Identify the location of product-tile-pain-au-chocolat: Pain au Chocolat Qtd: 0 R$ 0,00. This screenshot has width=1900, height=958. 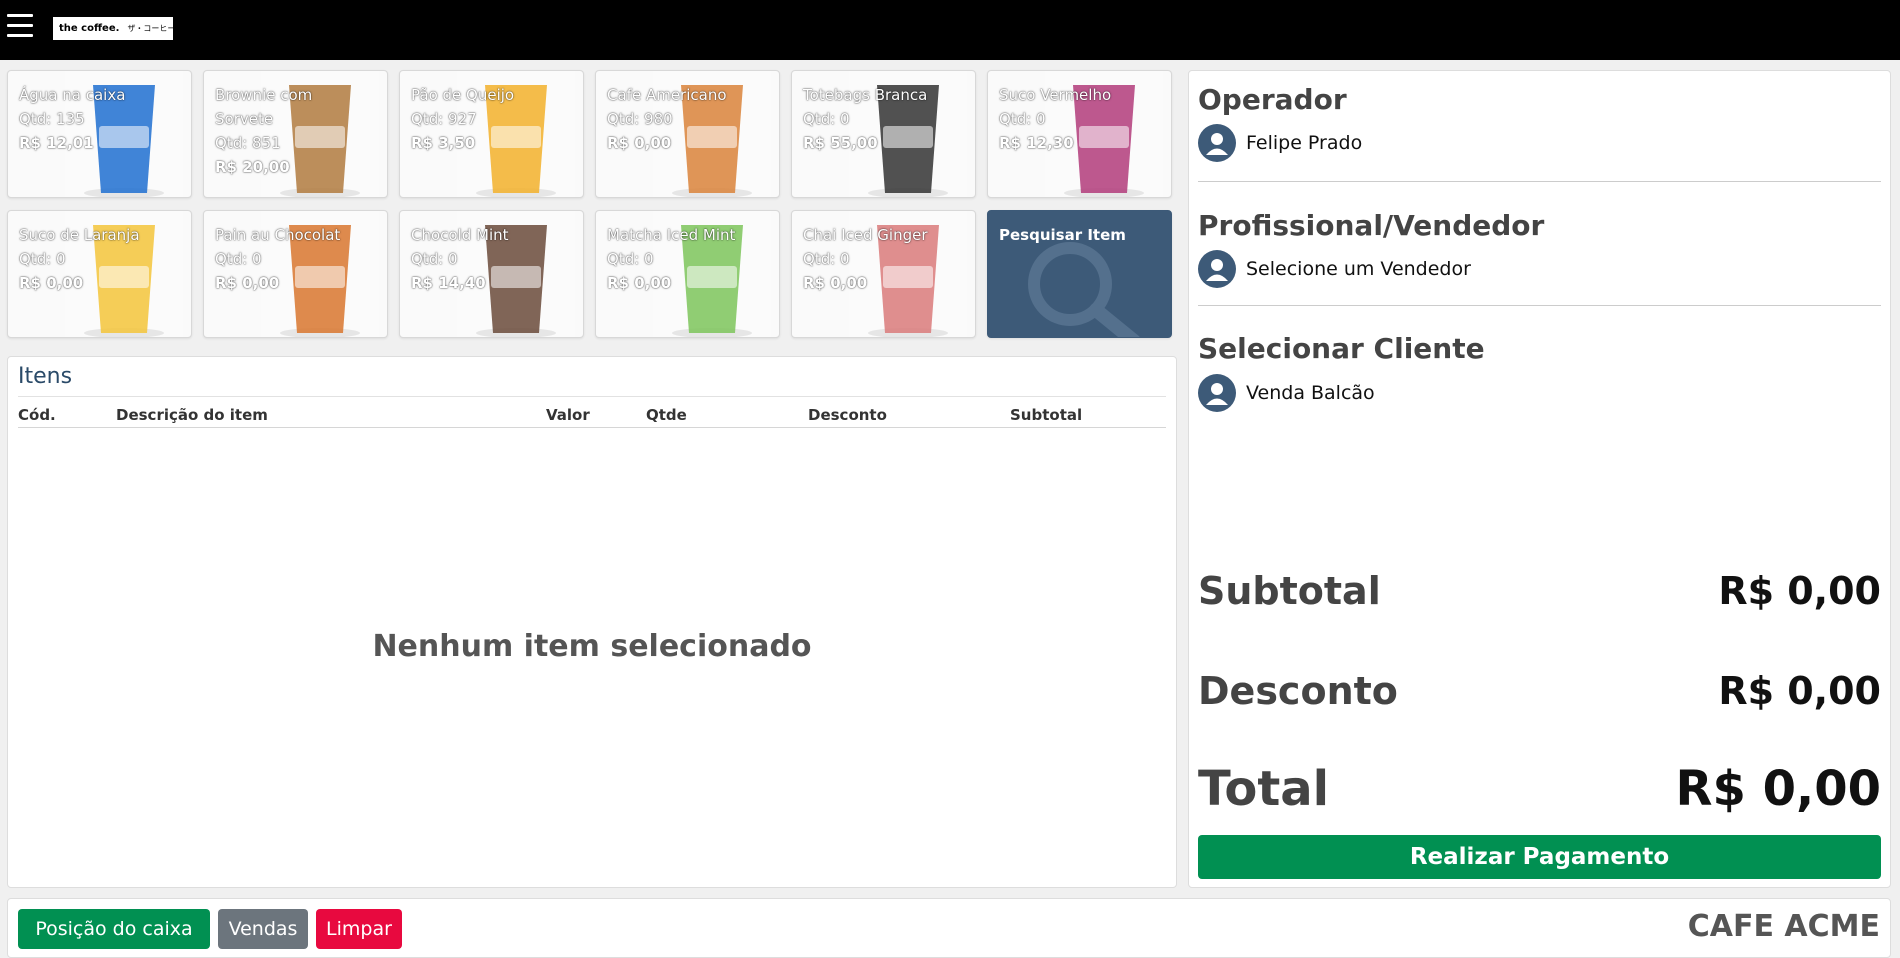
(295, 274).